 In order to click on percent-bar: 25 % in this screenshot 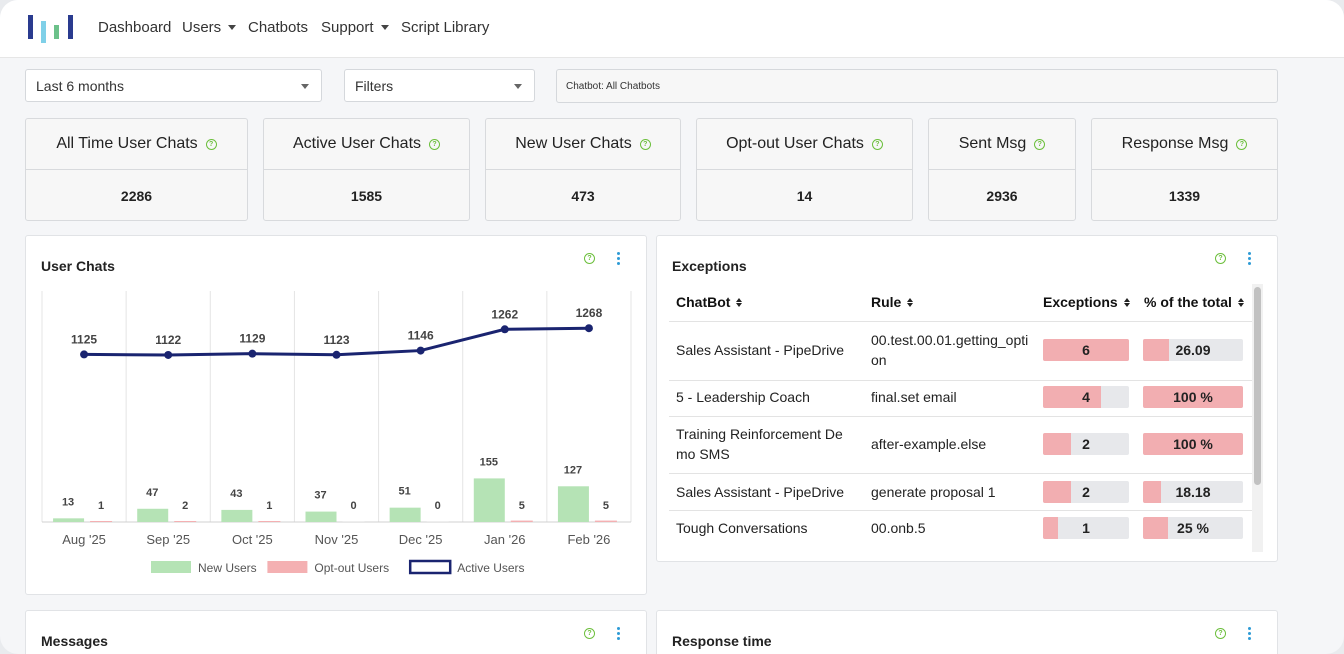, I will do `click(1193, 528)`.